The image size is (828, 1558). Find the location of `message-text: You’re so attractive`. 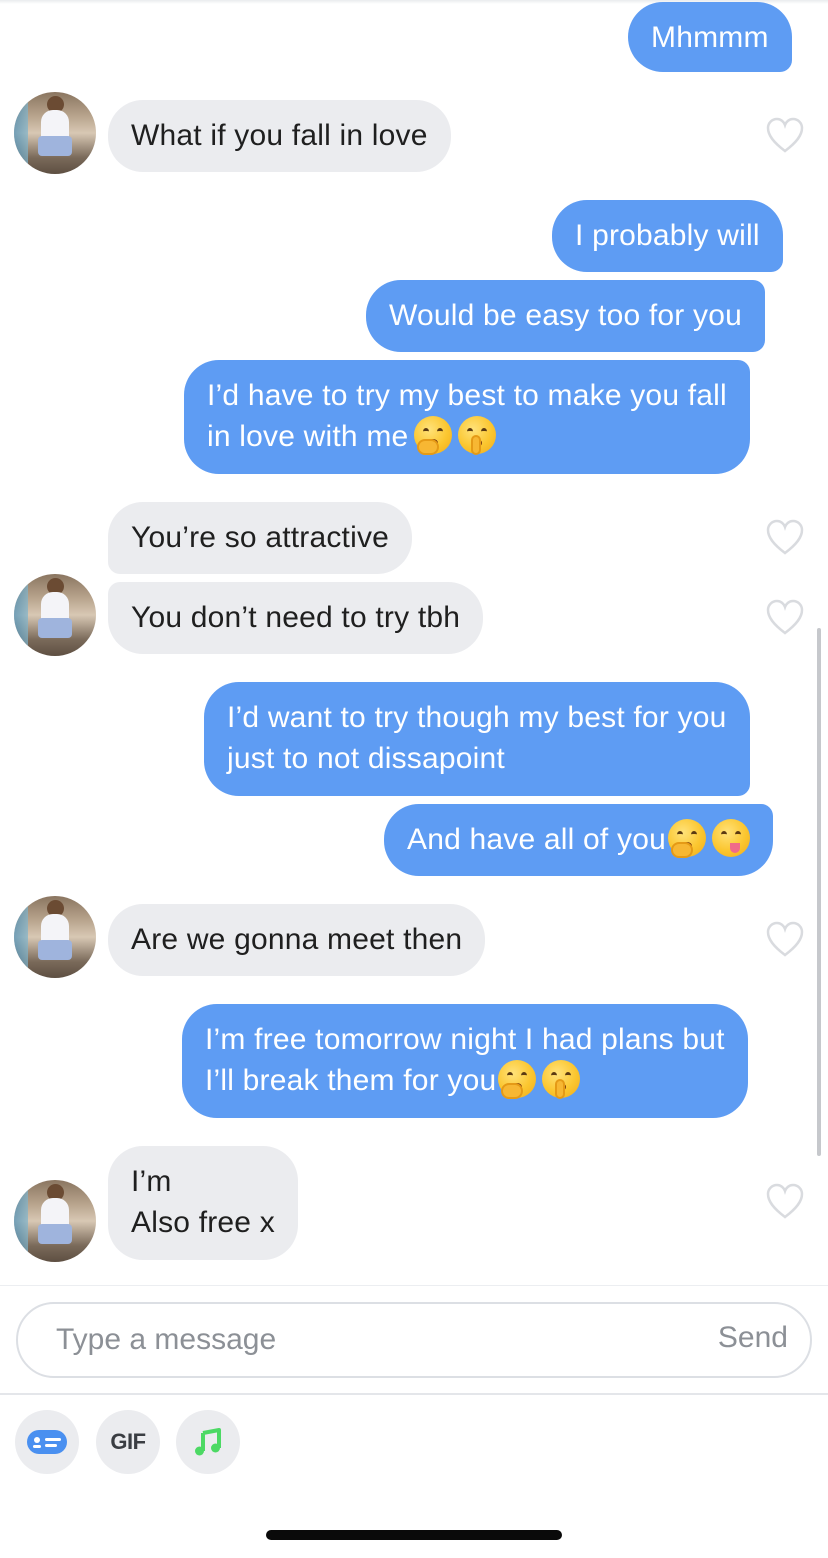

message-text: You’re so attractive is located at coordinates (260, 537).